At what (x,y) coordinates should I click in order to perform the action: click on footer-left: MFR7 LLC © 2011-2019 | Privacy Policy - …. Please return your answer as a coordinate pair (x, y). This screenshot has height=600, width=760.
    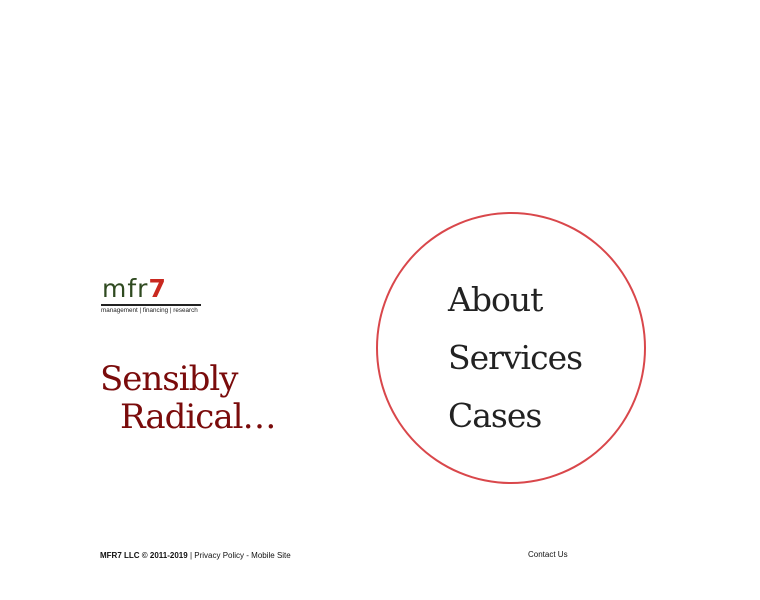
    Looking at the image, I should click on (195, 555).